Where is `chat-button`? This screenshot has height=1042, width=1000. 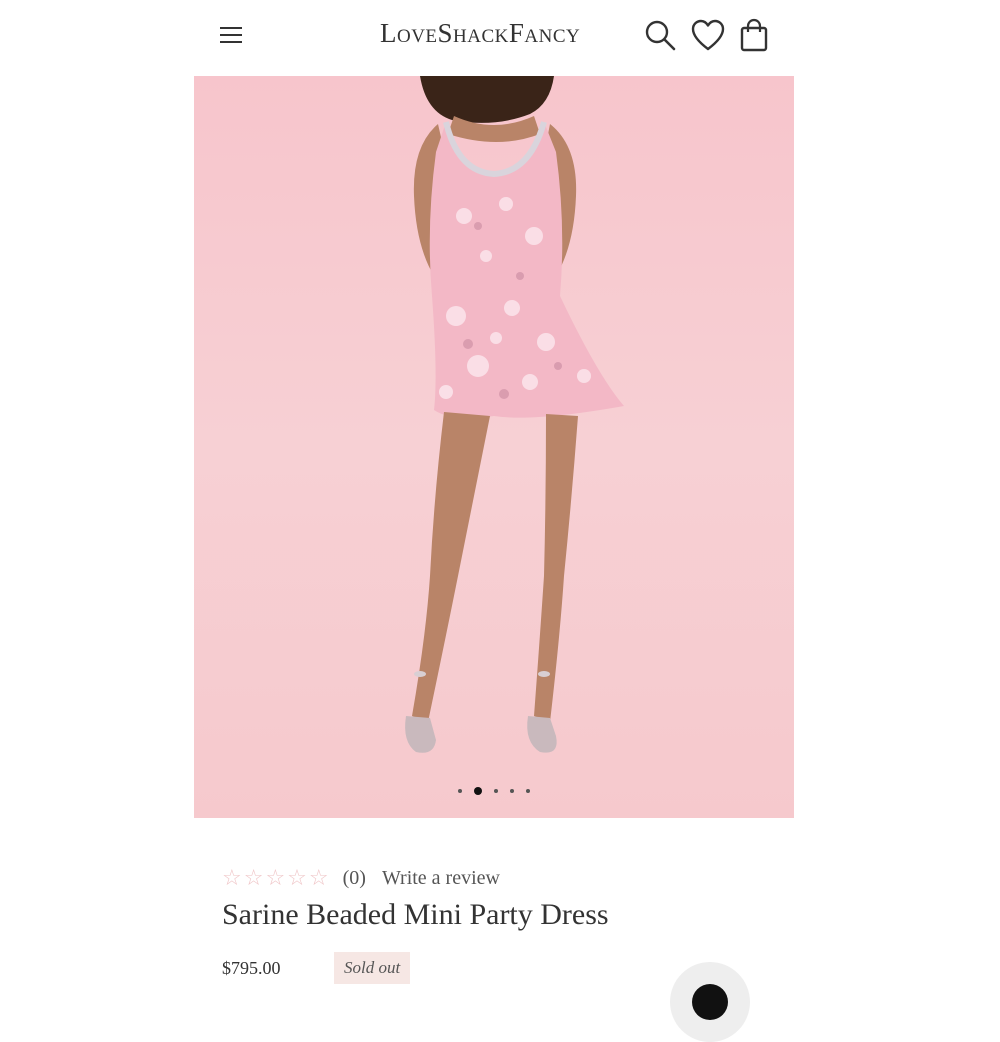 chat-button is located at coordinates (710, 1002).